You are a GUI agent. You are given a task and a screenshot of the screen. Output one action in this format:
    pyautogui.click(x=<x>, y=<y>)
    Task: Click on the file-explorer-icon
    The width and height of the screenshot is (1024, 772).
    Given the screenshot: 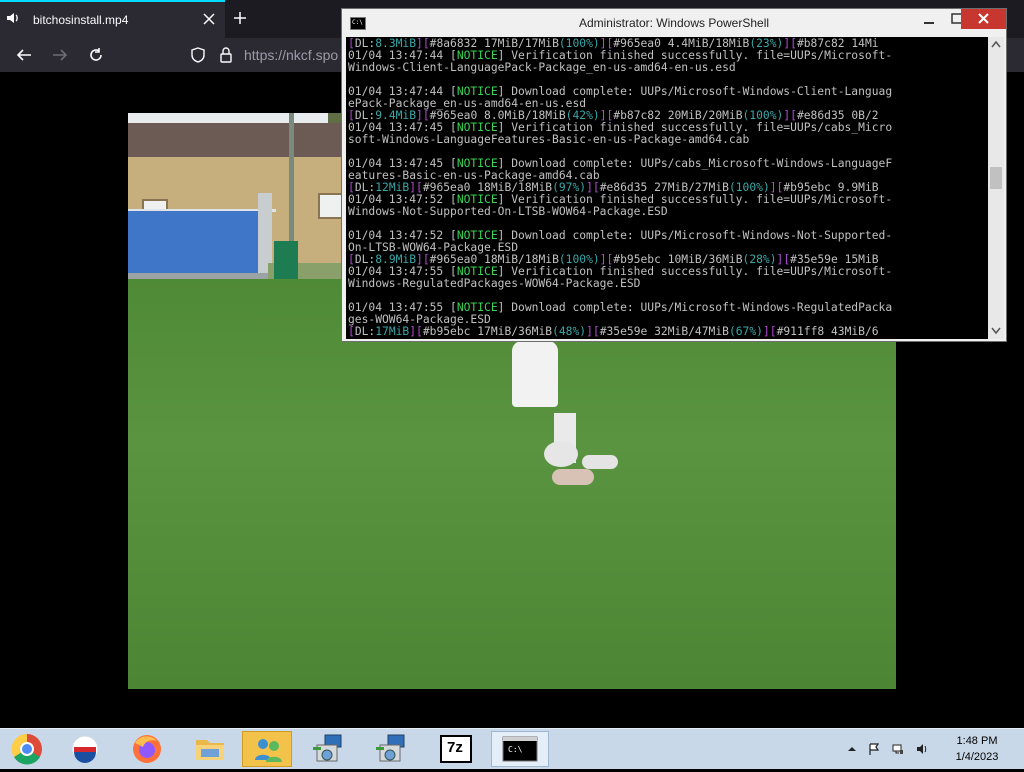 What is the action you would take?
    pyautogui.click(x=210, y=750)
    